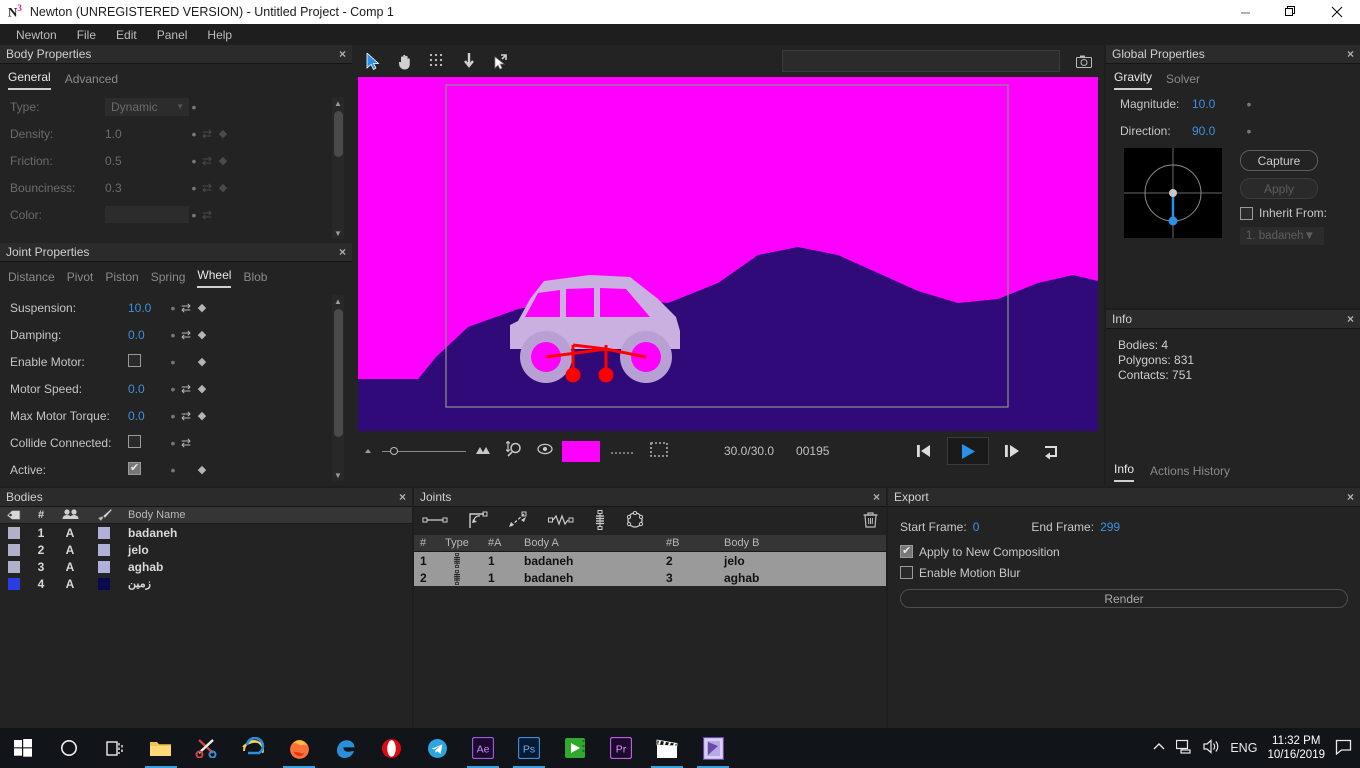 The image size is (1360, 768). Describe the element at coordinates (529, 748) in the screenshot. I see `photoshop: Ps` at that location.